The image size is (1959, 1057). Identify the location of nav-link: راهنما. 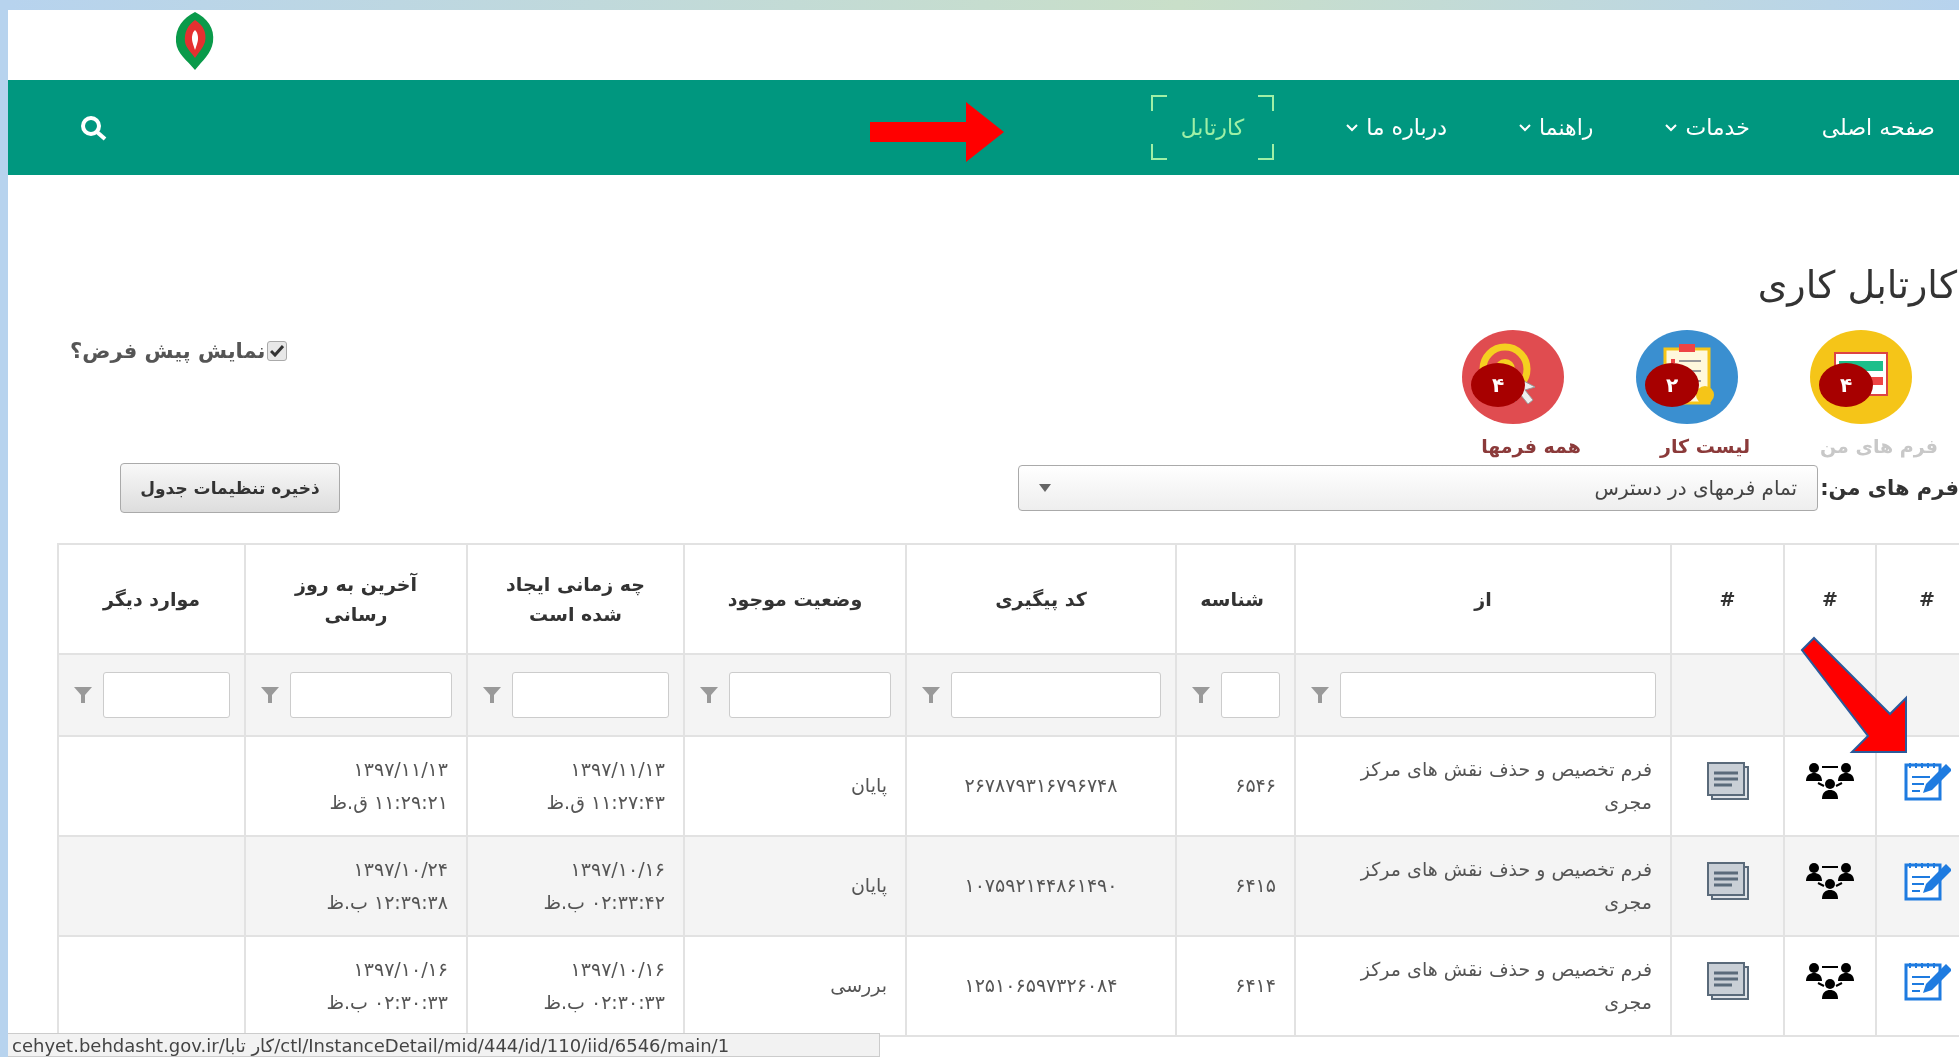
(1556, 127).